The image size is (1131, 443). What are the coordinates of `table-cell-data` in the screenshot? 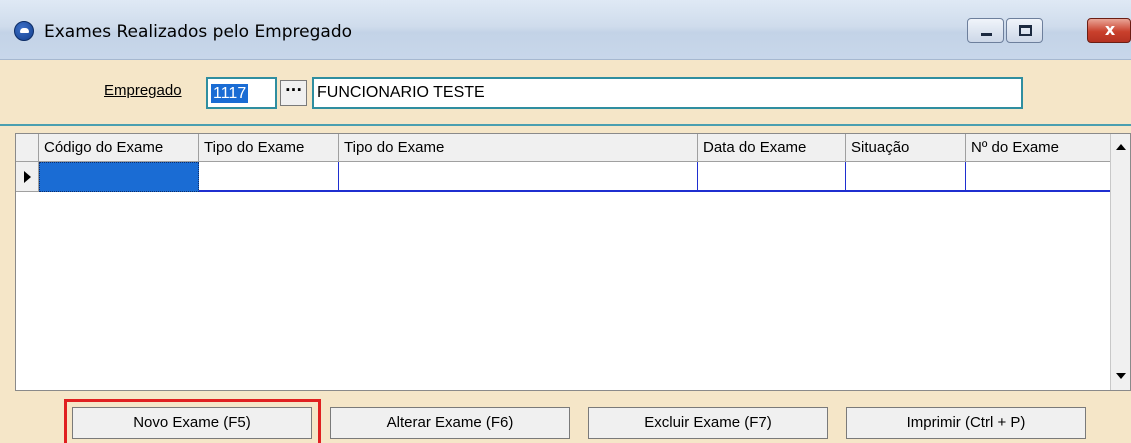 It's located at (772, 177).